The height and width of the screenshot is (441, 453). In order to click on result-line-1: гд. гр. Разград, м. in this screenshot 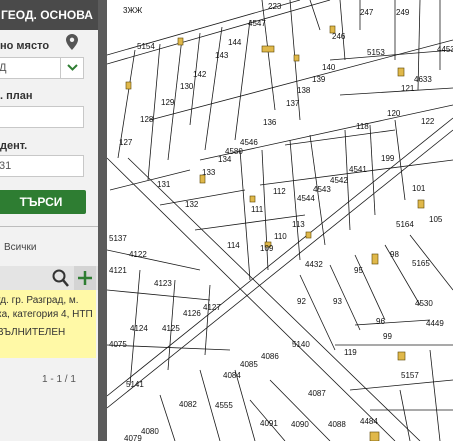, I will do `click(39, 300)`.